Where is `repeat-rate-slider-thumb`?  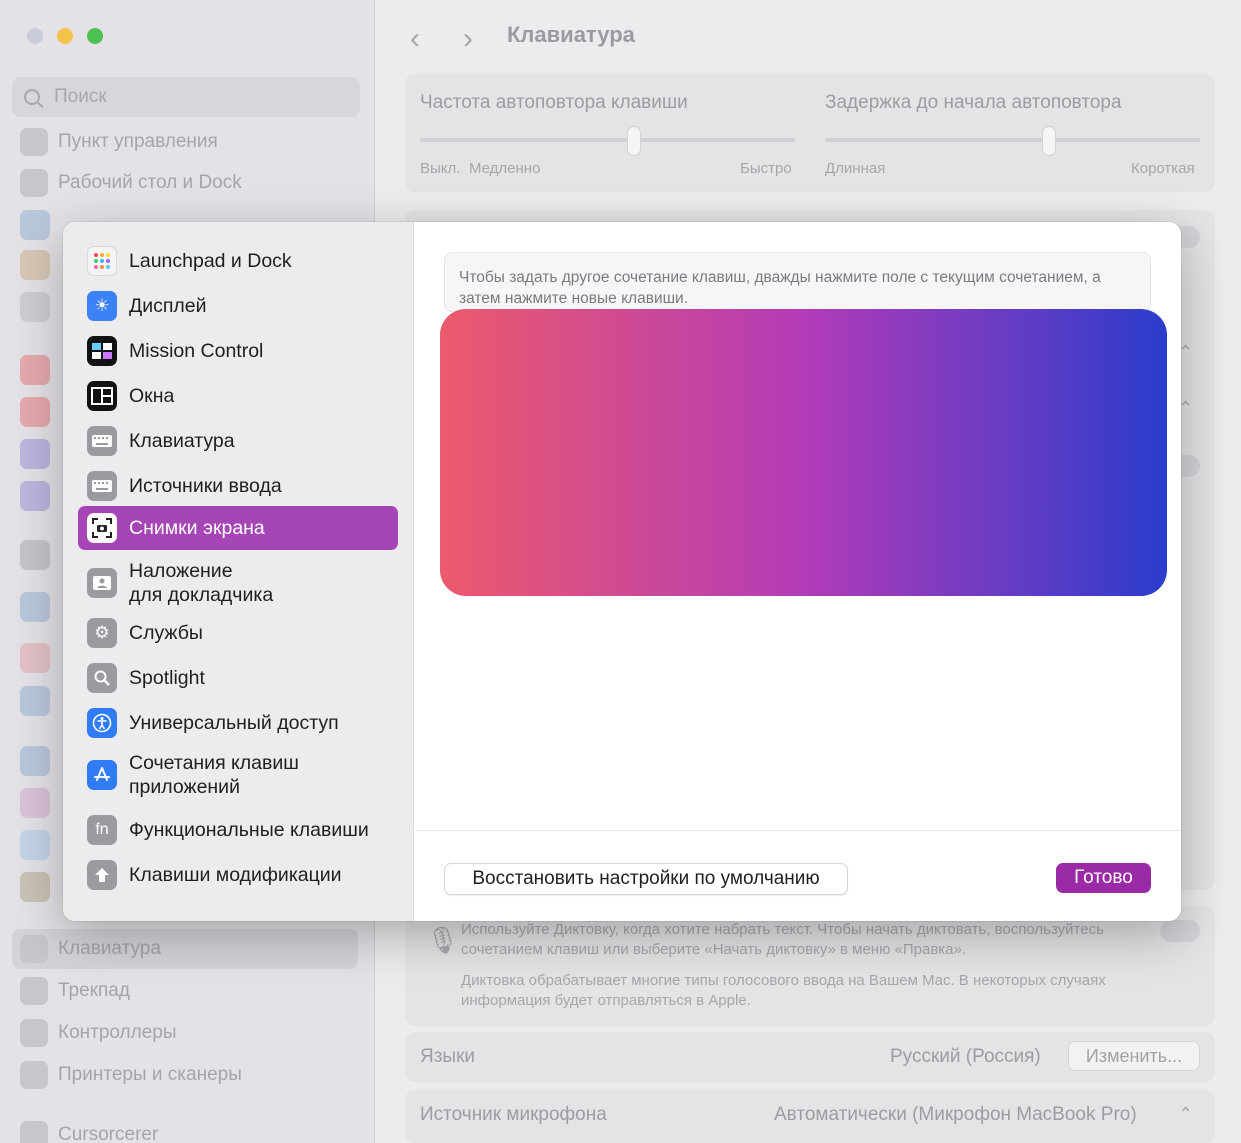
repeat-rate-slider-thumb is located at coordinates (634, 141).